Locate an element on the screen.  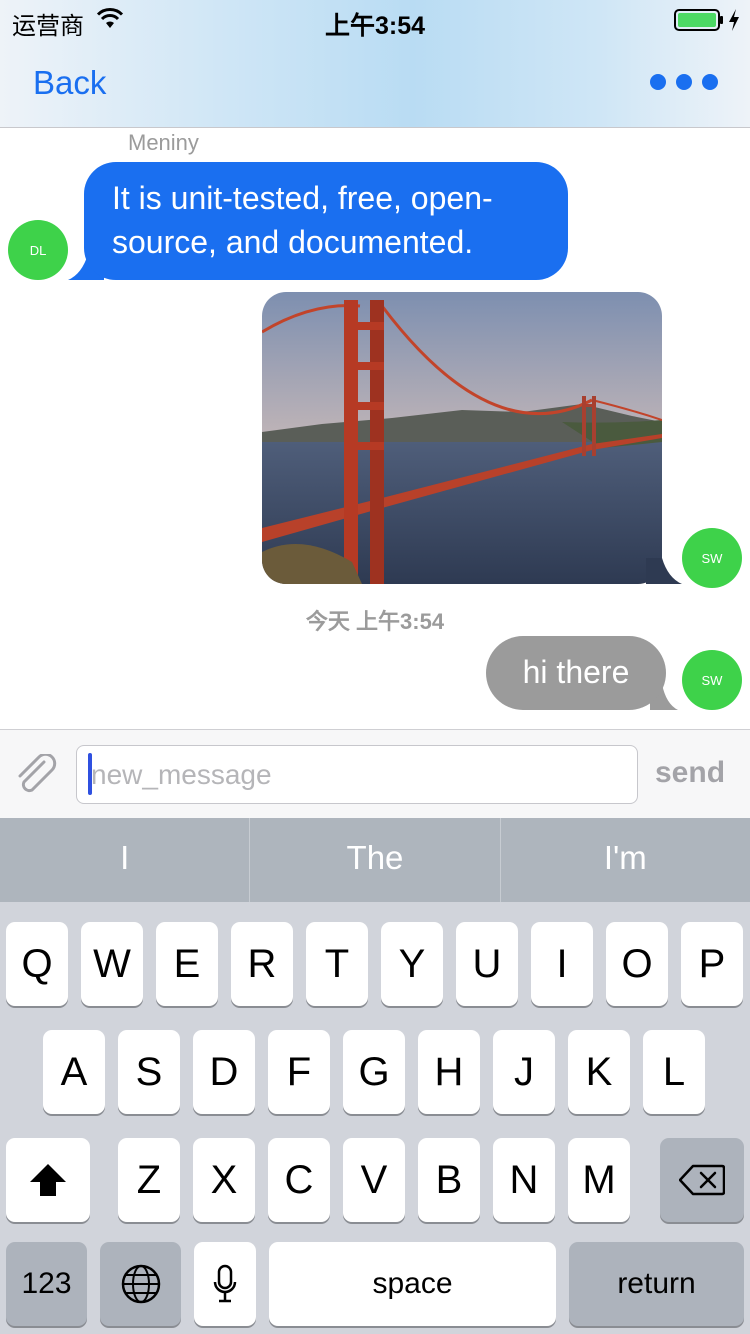
key-u: U is located at coordinates (487, 964).